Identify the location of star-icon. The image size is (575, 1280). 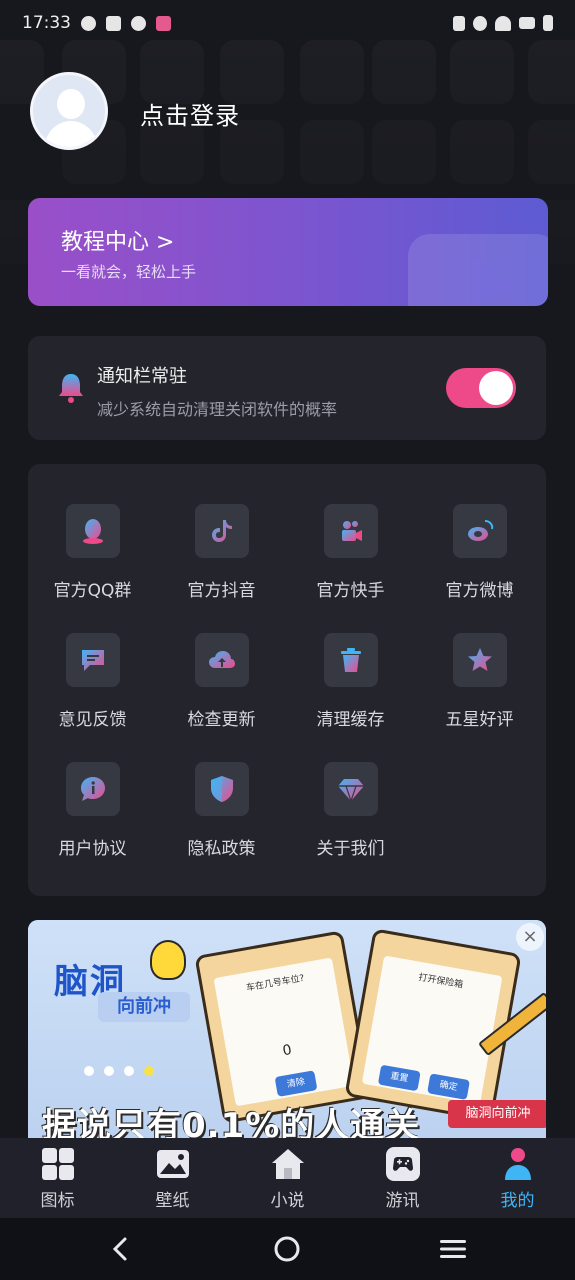
(480, 660).